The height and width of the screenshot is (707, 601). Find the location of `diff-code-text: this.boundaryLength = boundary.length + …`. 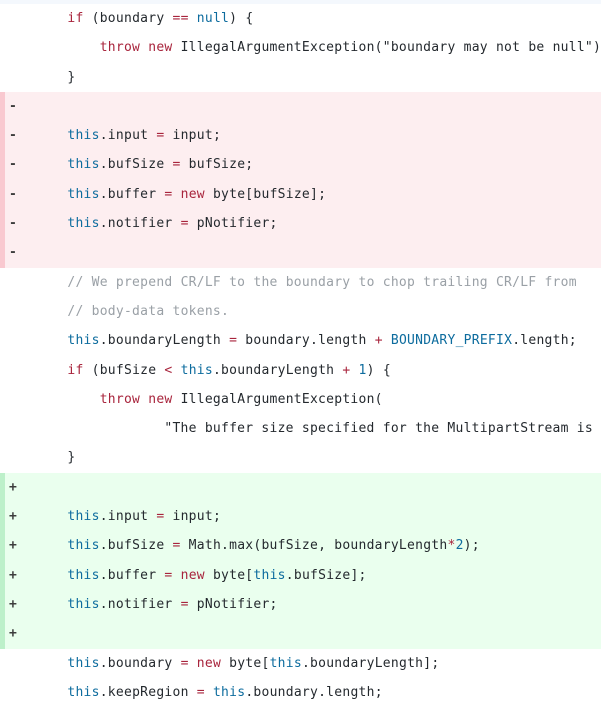

diff-code-text: this.boundaryLength = boundary.length + … is located at coordinates (306, 340).